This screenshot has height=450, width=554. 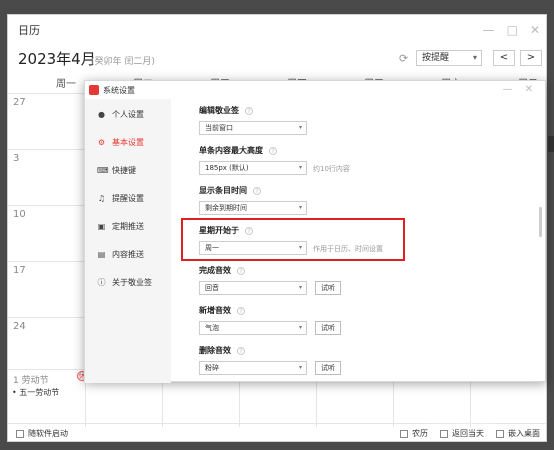 I want to click on sidebar-item-shortcuts: ⌨ 快捷键, so click(x=116, y=170).